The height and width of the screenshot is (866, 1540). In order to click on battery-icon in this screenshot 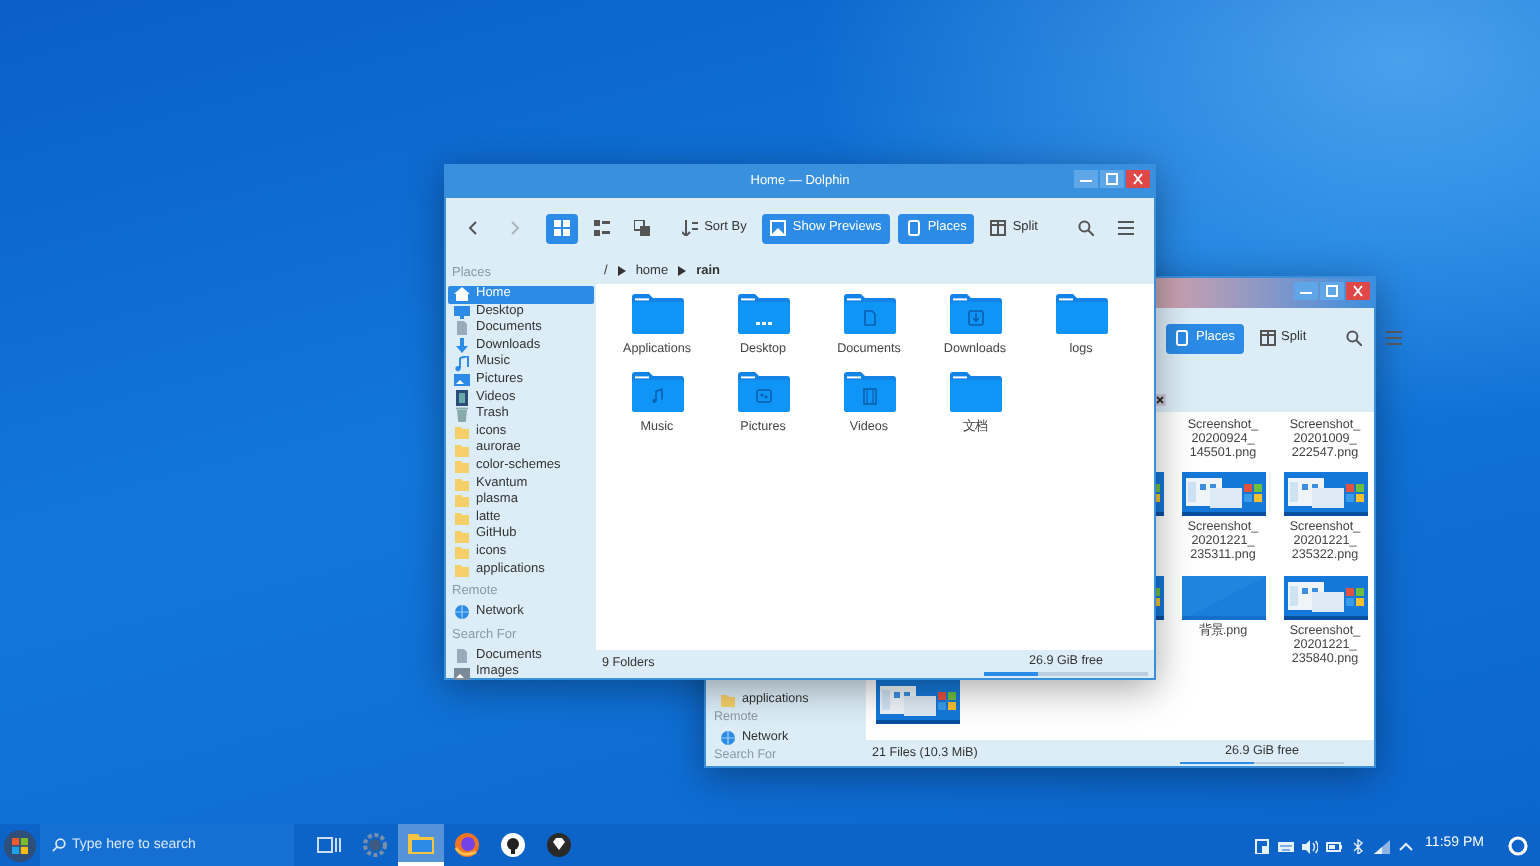, I will do `click(1333, 845)`.